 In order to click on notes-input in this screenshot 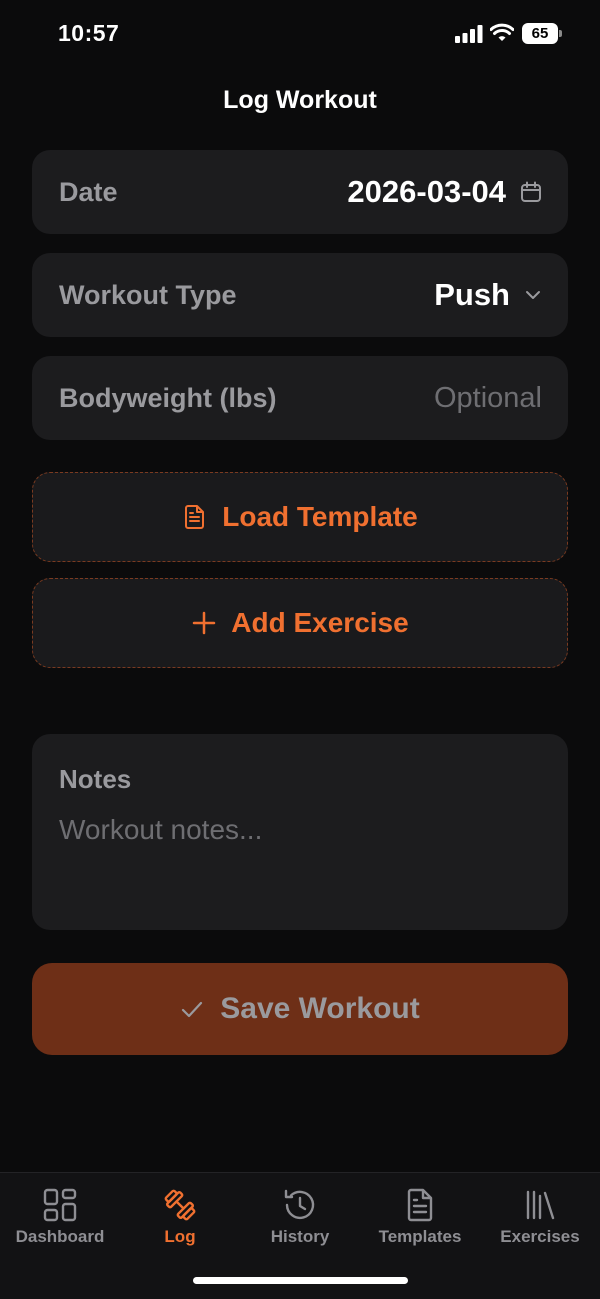, I will do `click(299, 862)`.